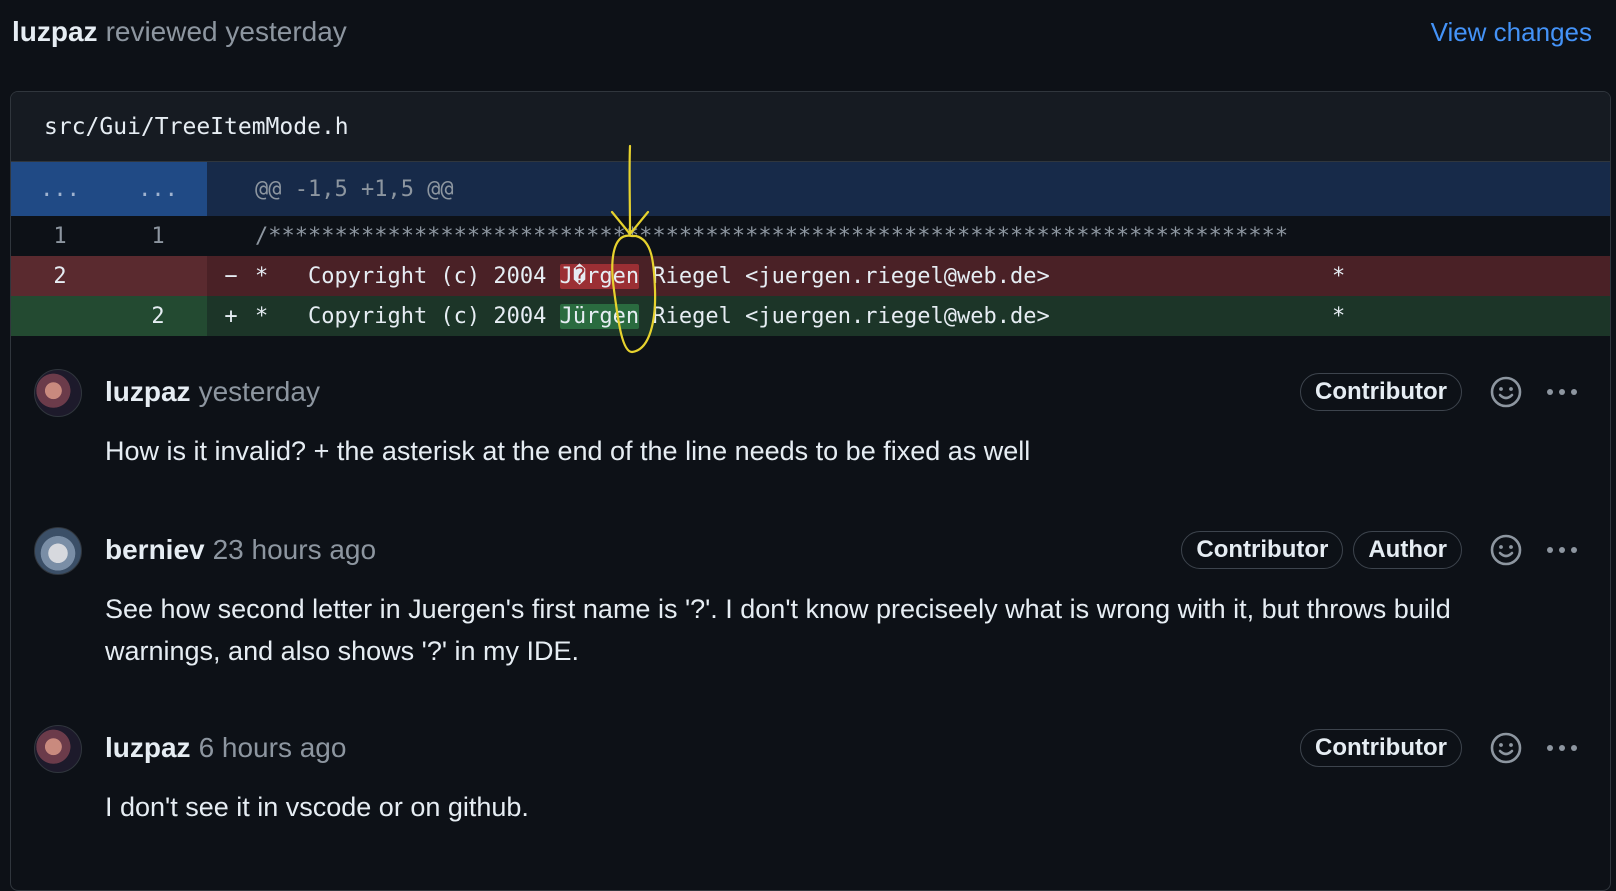 The width and height of the screenshot is (1616, 891). Describe the element at coordinates (231, 276) in the screenshot. I see `deletion-sign: −` at that location.